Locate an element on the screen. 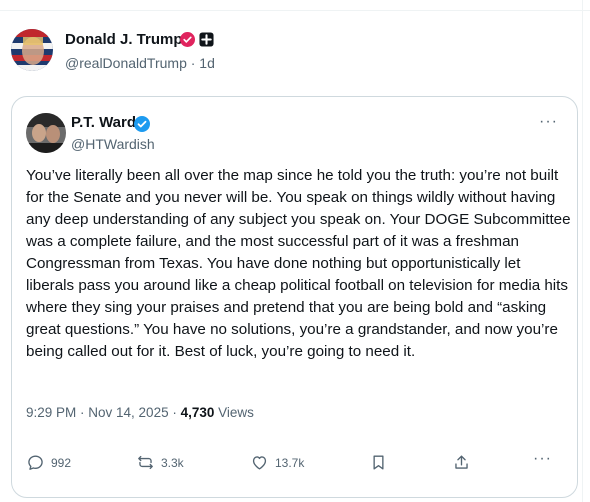 The width and height of the screenshot is (590, 502). right-divider is located at coordinates (582, 251).